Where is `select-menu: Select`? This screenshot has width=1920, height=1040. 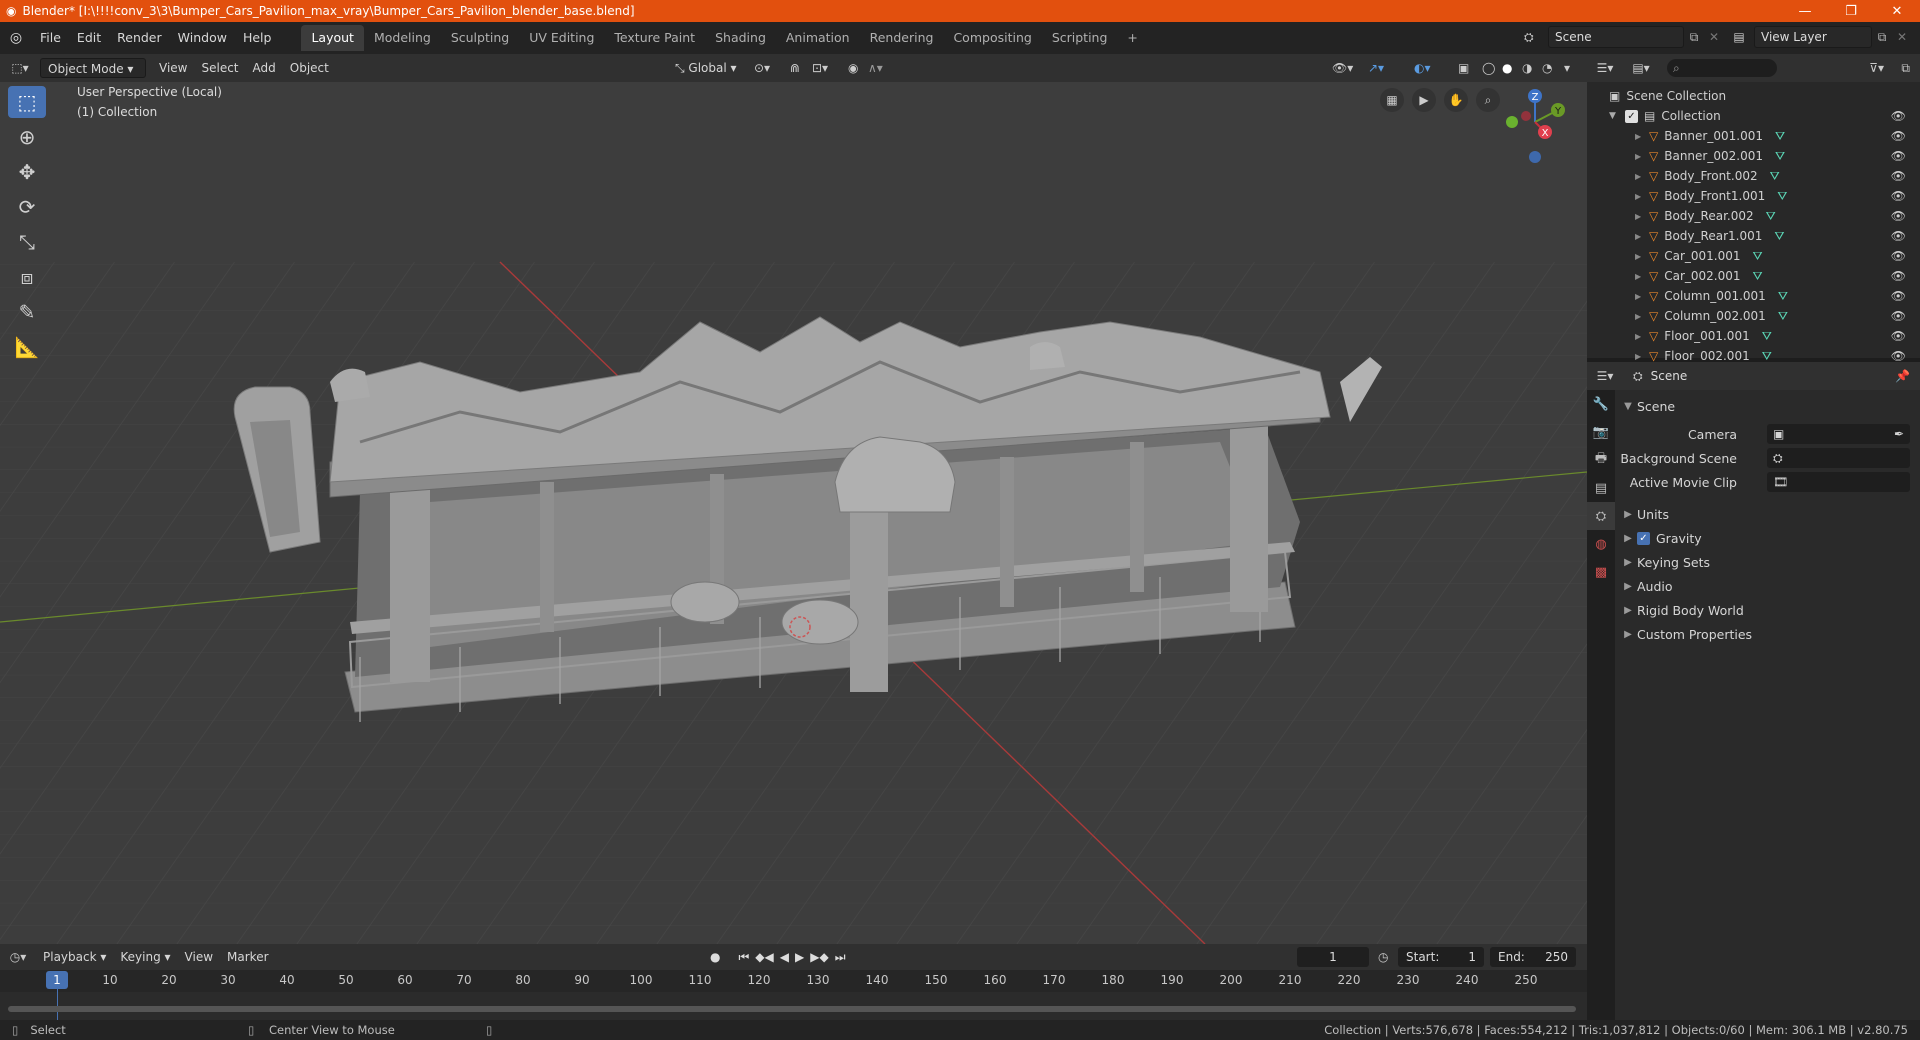 select-menu: Select is located at coordinates (219, 68).